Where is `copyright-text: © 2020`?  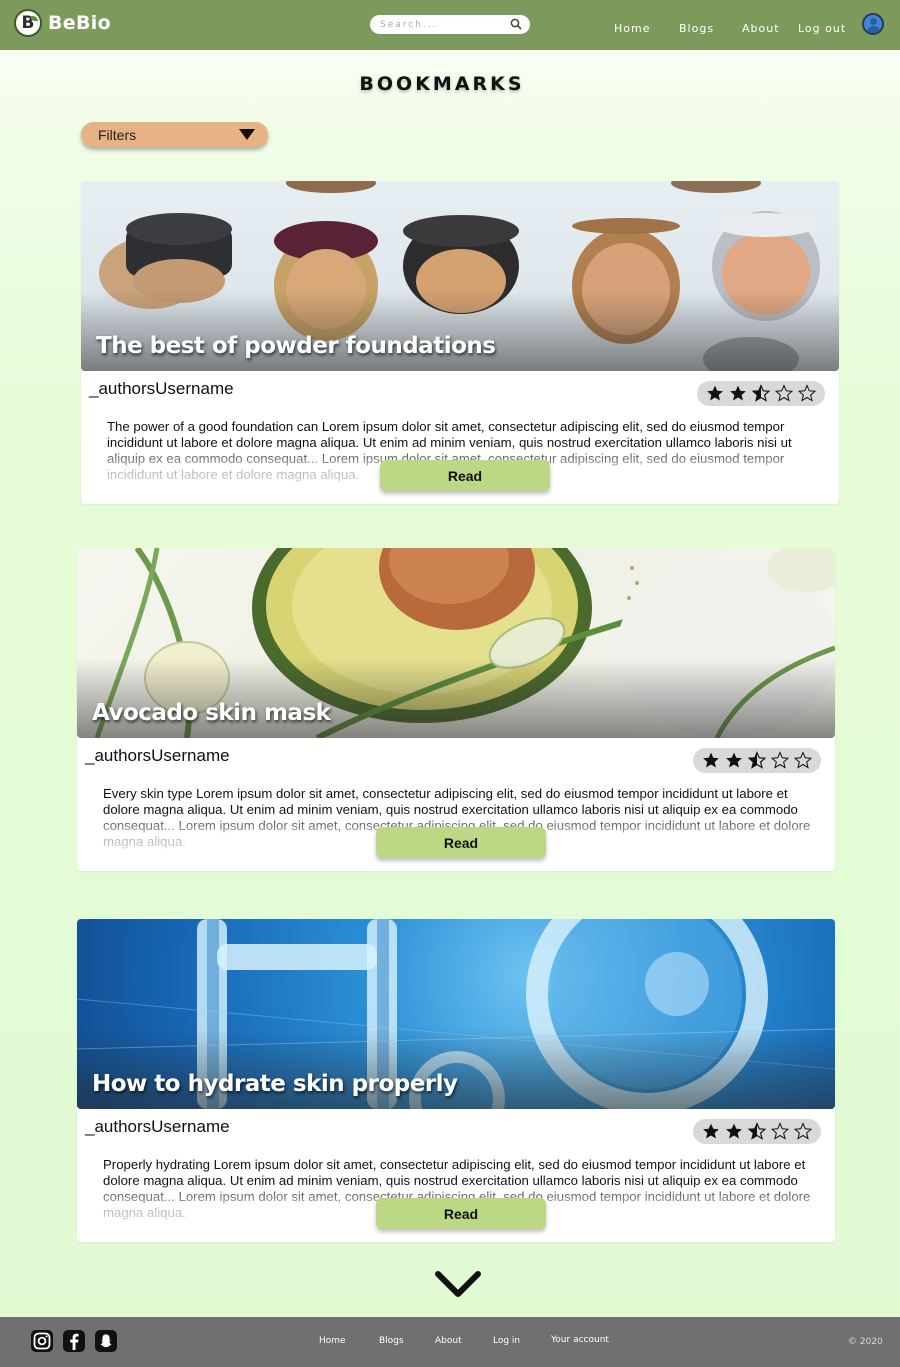
copyright-text: © 2020 is located at coordinates (865, 1342).